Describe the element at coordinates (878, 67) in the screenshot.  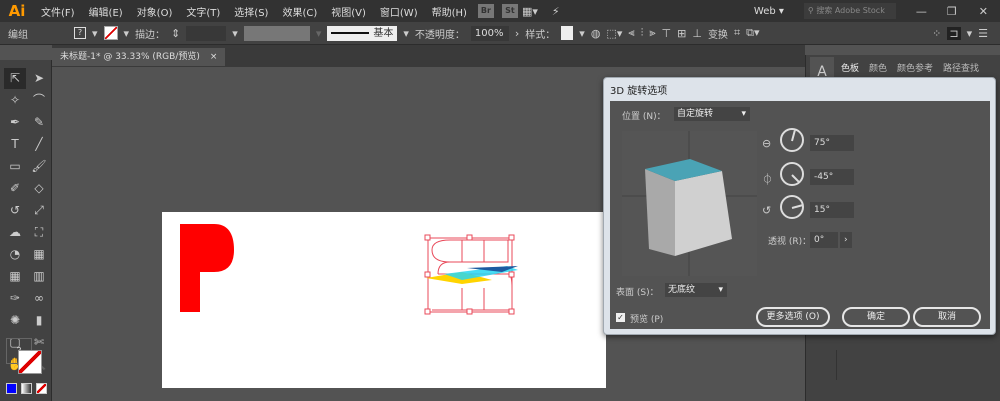
I see `tab-color: 颜色` at that location.